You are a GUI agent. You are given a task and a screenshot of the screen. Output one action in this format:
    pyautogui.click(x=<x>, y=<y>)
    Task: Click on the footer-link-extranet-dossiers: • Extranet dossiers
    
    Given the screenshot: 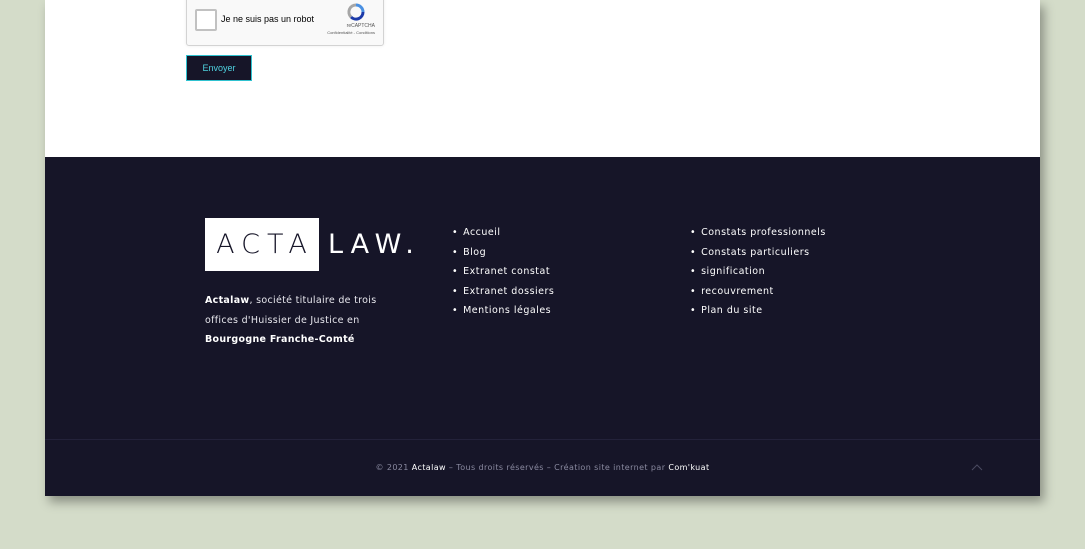 What is the action you would take?
    pyautogui.click(x=503, y=292)
    